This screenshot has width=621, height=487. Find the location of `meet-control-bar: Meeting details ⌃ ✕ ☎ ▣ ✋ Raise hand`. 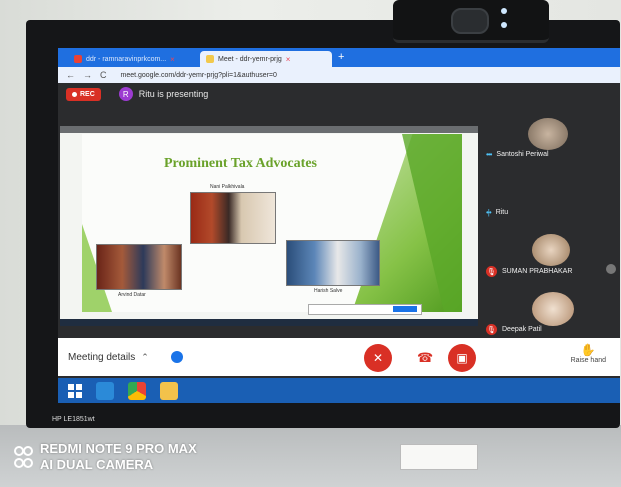

meet-control-bar: Meeting details ⌃ ✕ ☎ ▣ ✋ Raise hand is located at coordinates (339, 357).